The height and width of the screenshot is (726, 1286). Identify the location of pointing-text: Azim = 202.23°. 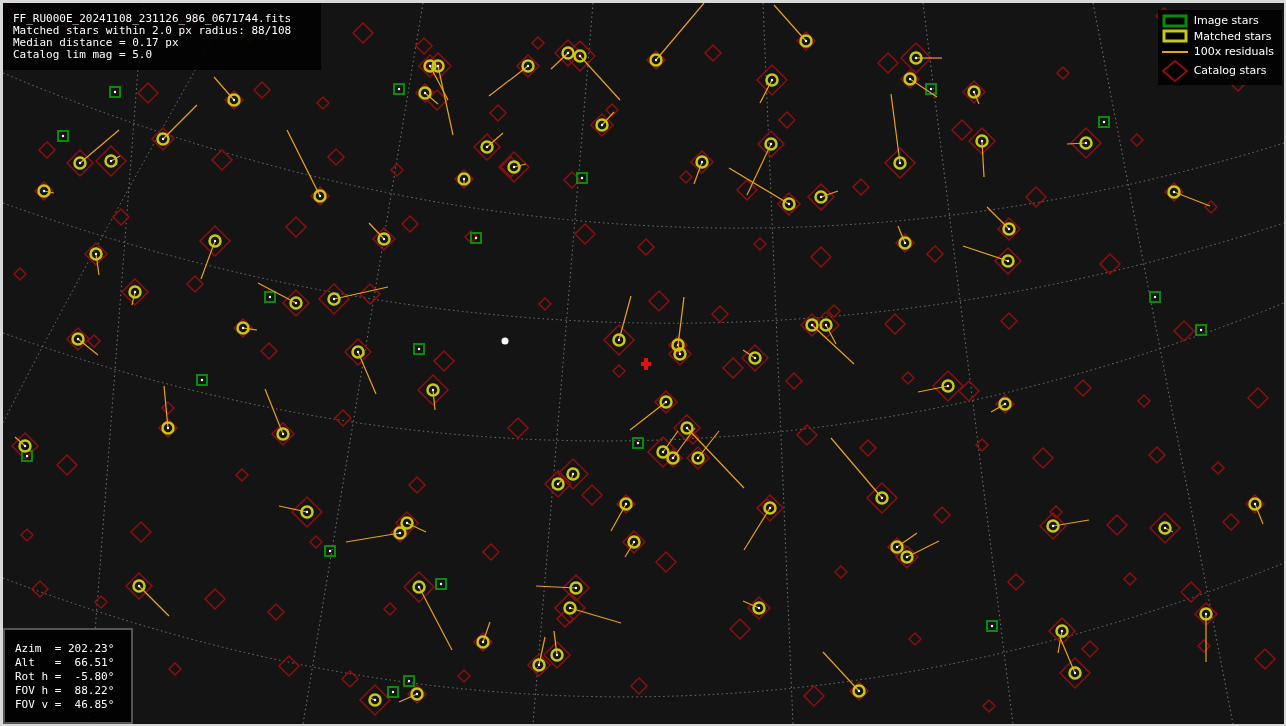
(65, 649).